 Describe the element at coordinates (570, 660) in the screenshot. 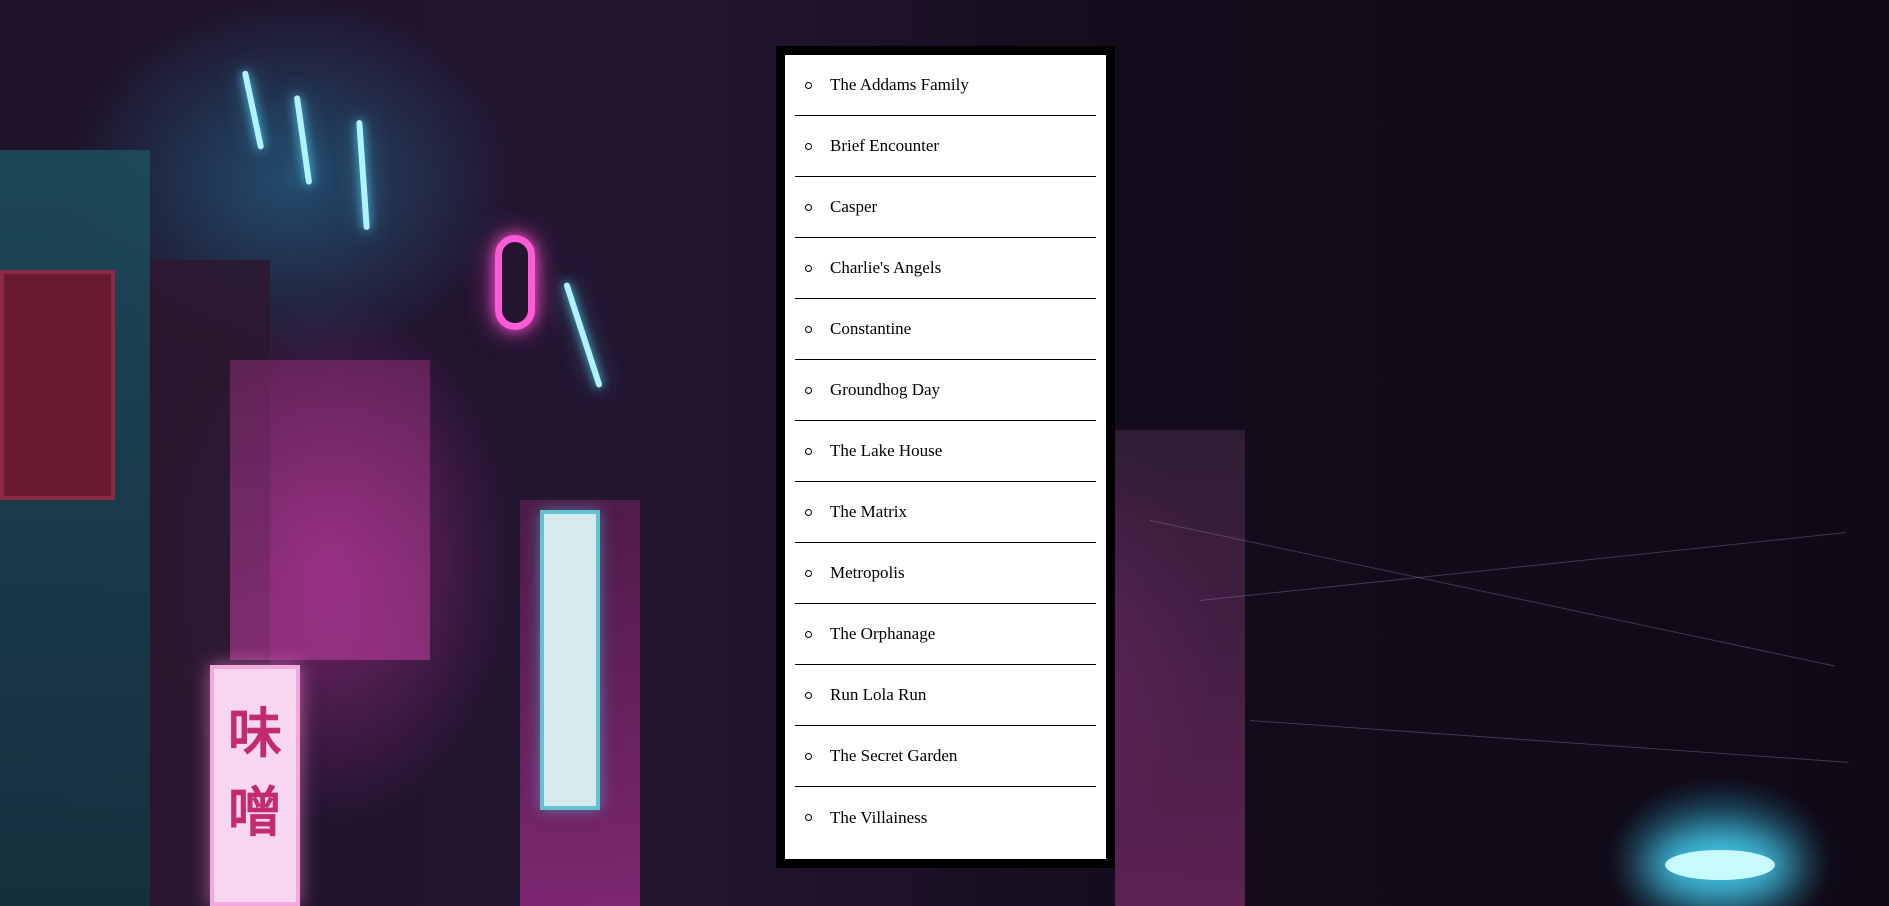

I see `sign-vertical-teal` at that location.